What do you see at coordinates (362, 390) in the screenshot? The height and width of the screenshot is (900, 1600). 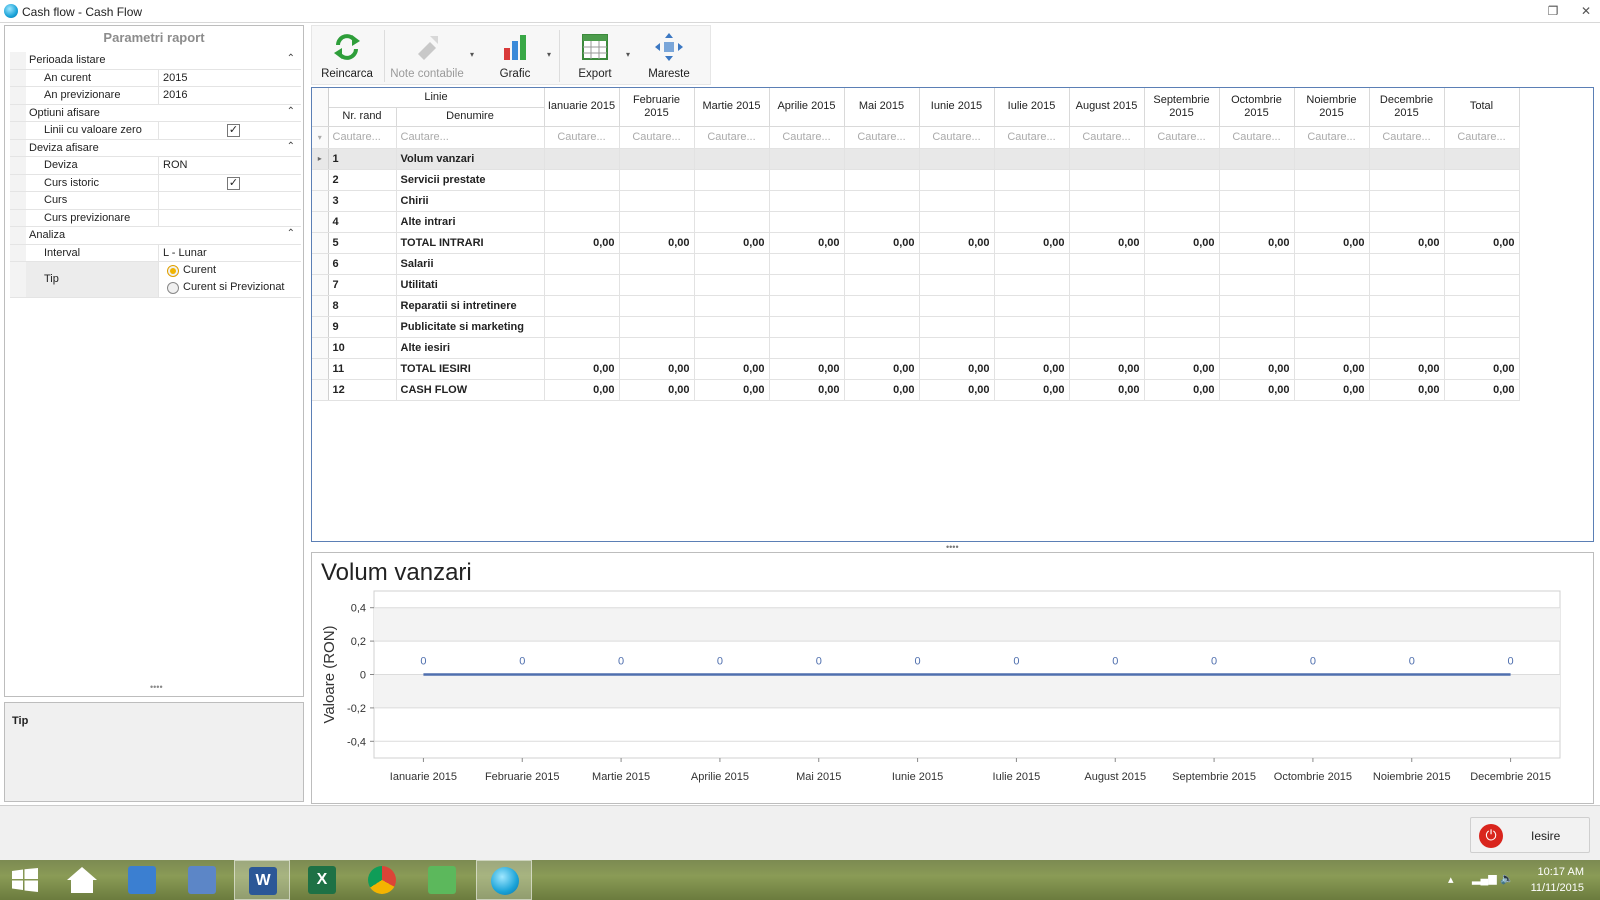 I see `nr-rand-cell: 12` at bounding box center [362, 390].